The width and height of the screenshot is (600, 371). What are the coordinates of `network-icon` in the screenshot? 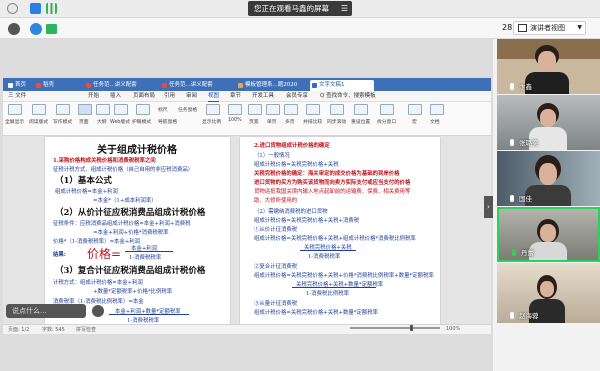 It's located at (51, 29).